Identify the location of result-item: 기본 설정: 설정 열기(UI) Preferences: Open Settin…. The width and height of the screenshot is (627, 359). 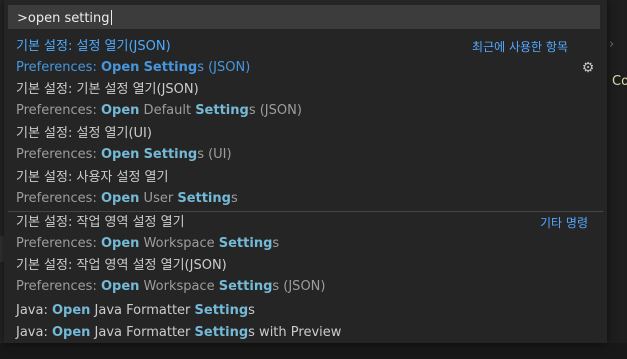
(306, 144).